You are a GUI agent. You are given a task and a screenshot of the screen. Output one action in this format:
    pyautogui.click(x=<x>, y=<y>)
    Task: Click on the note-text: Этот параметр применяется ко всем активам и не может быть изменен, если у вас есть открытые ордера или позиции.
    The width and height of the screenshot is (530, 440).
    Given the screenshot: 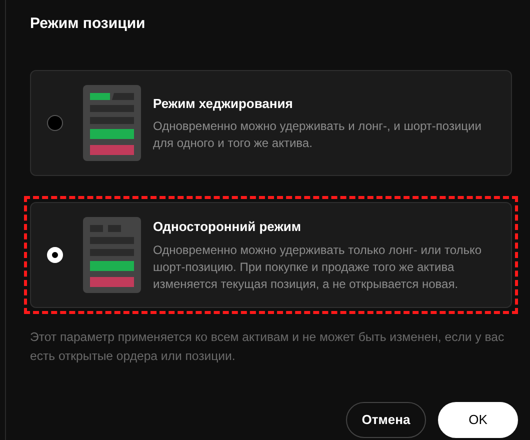 What is the action you would take?
    pyautogui.click(x=268, y=347)
    